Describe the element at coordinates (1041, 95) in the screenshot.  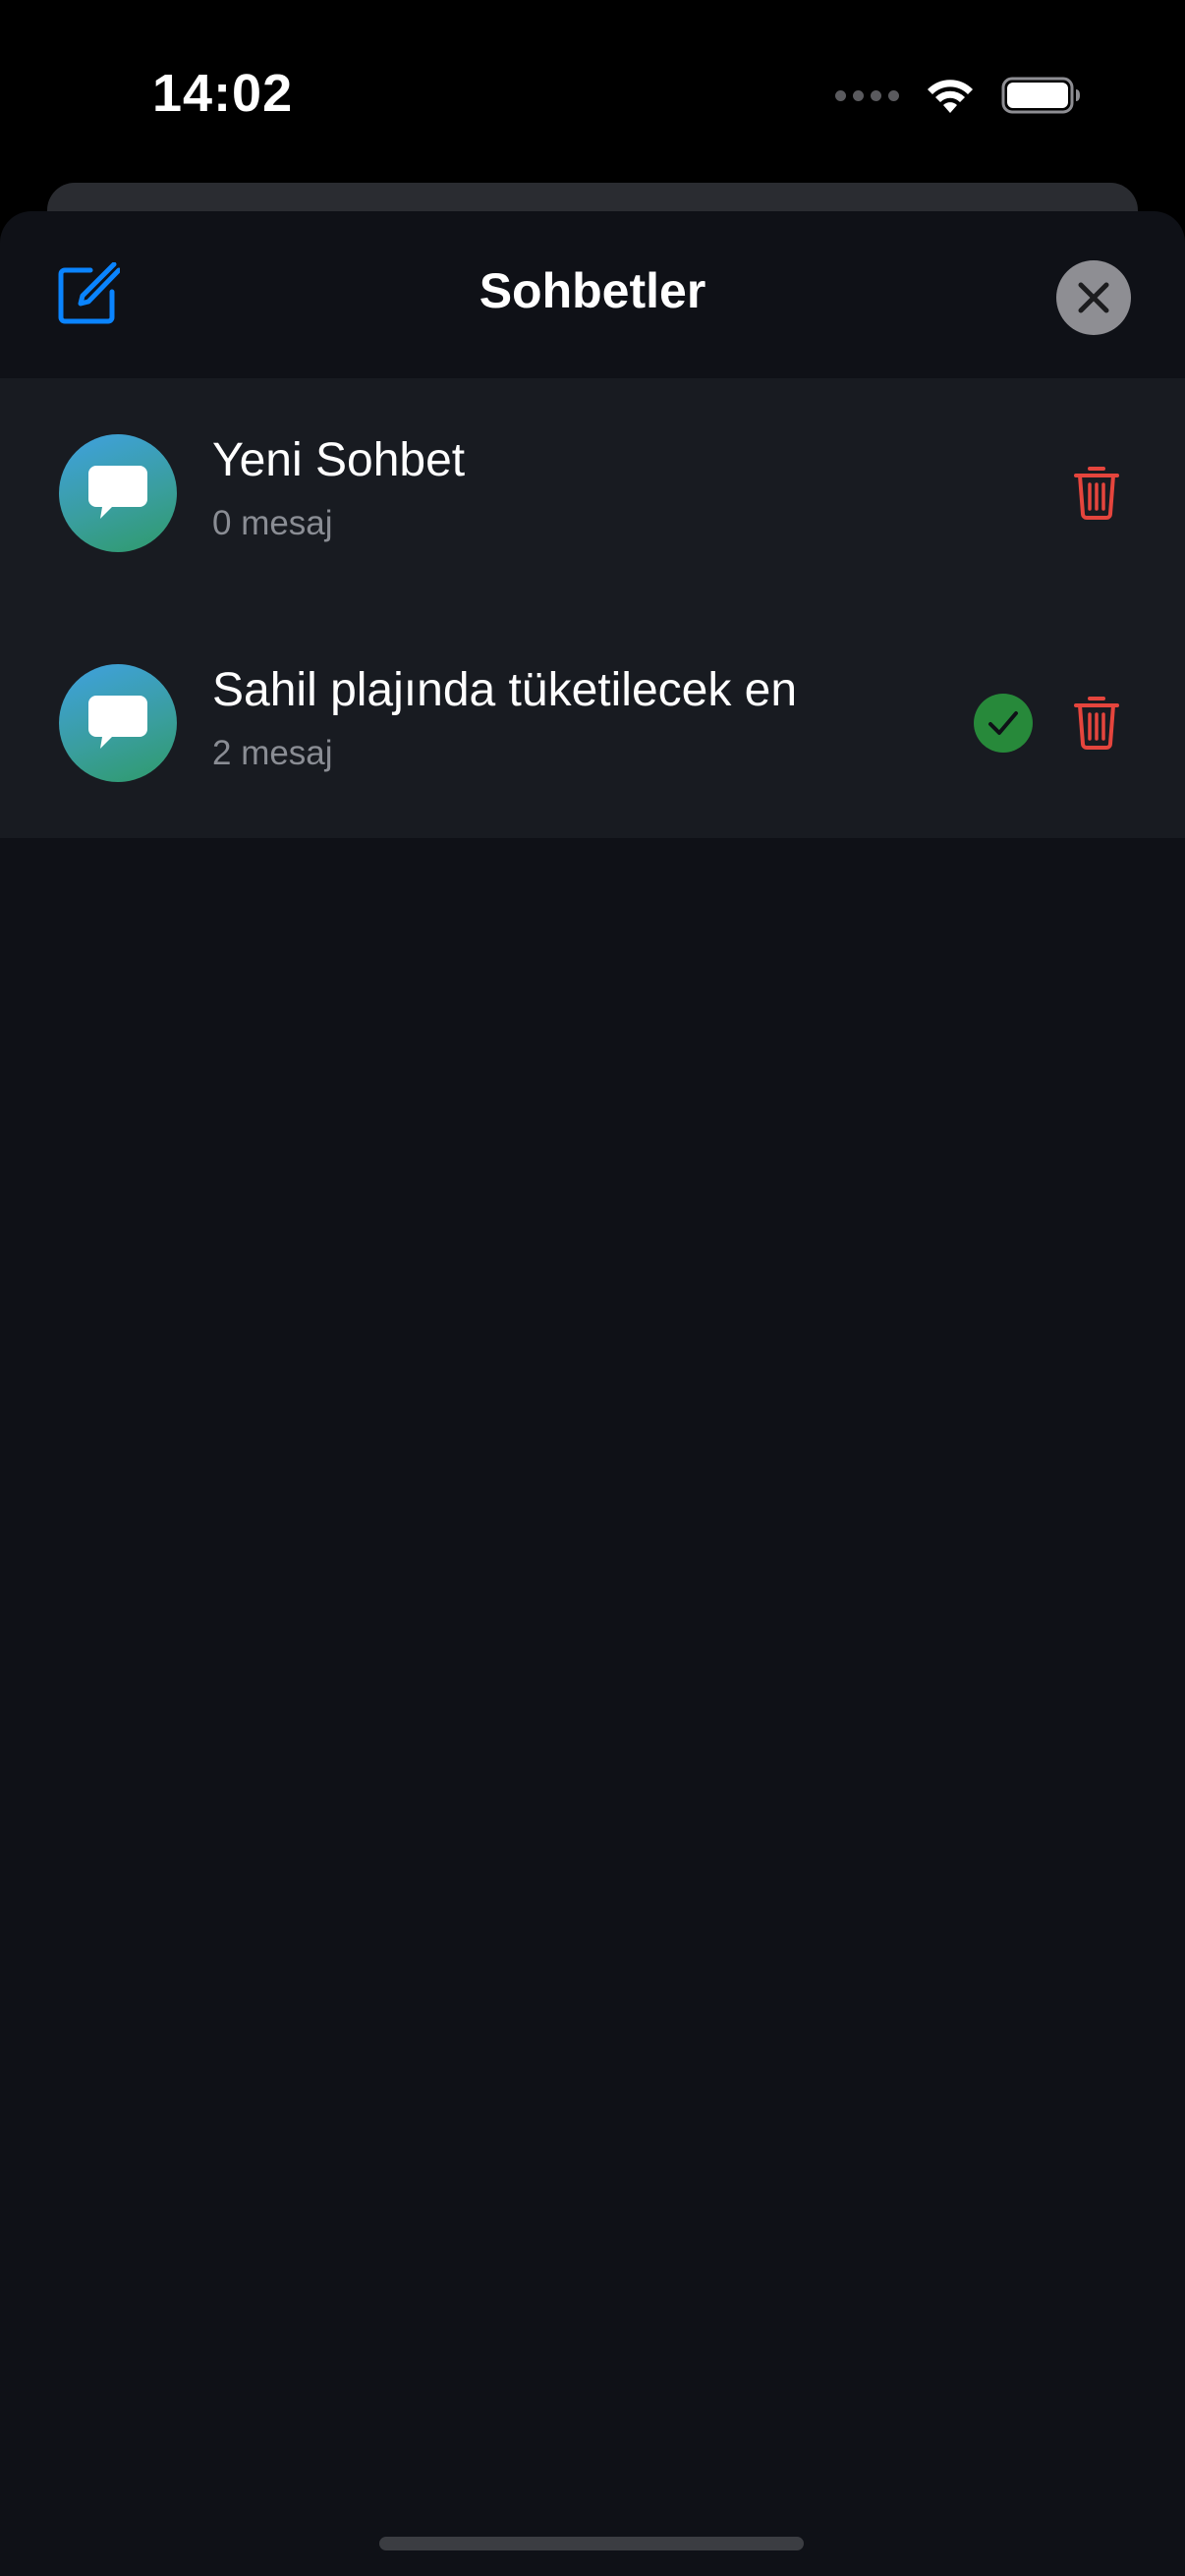
I see `battery-icon` at that location.